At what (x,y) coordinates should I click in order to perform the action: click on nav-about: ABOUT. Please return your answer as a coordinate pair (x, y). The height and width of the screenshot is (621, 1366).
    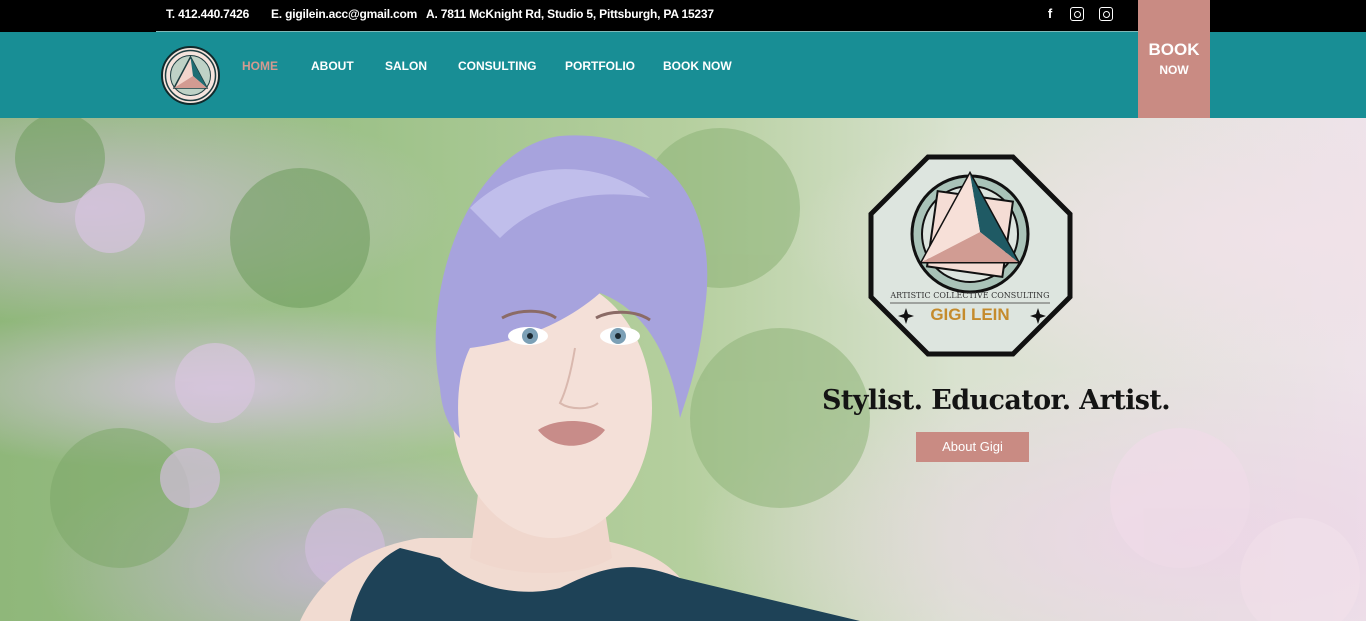
    Looking at the image, I should click on (332, 66).